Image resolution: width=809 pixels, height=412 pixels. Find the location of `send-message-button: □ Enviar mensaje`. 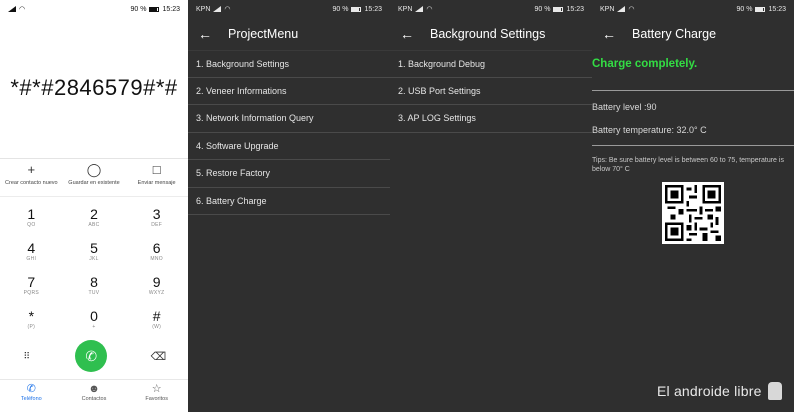

send-message-button: □ Enviar mensaje is located at coordinates (157, 174).